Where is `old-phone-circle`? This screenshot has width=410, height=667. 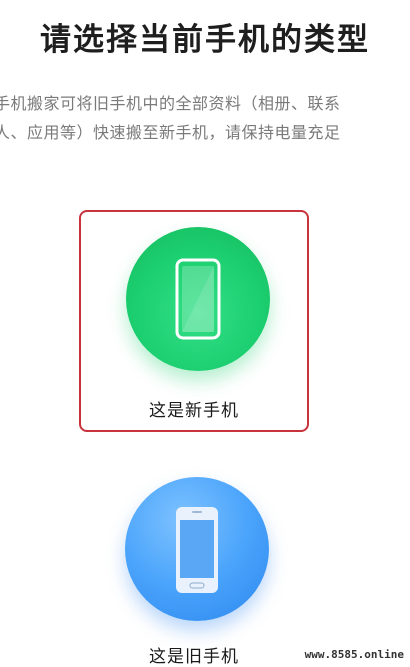 old-phone-circle is located at coordinates (197, 549).